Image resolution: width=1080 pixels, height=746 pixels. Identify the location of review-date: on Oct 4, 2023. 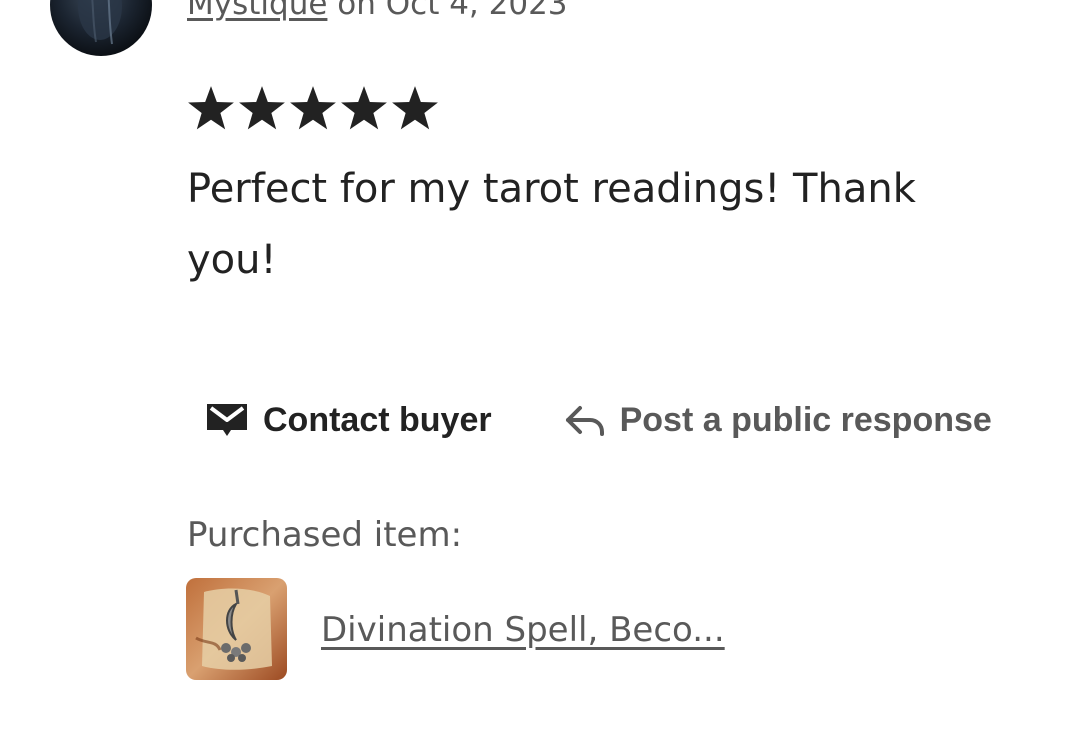
(447, 11).